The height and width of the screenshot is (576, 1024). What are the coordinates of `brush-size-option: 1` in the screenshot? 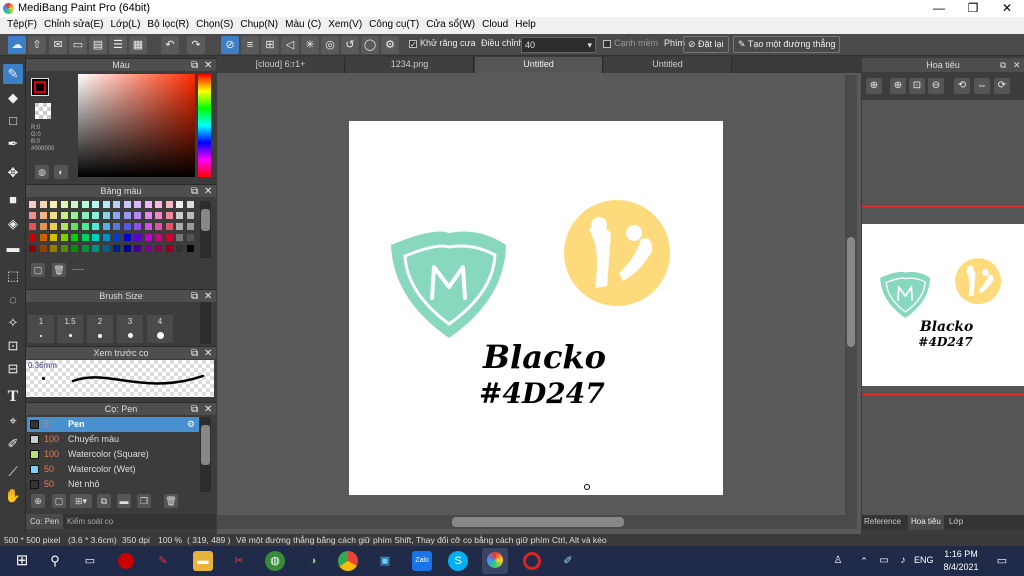 It's located at (41, 329).